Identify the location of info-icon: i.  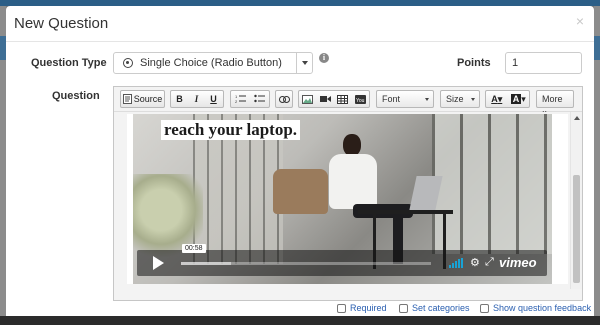
(324, 58).